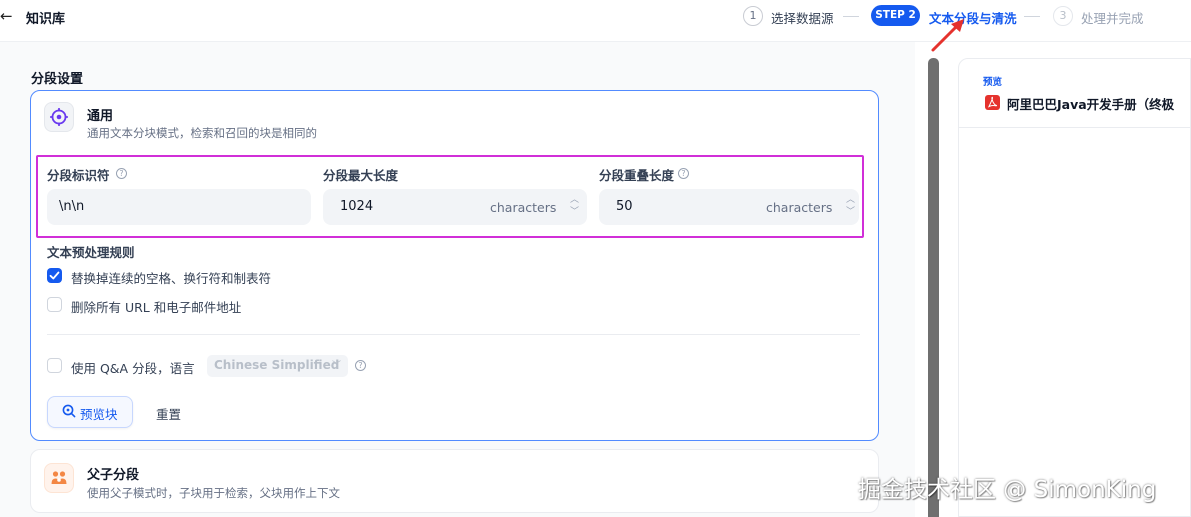  What do you see at coordinates (54, 304) in the screenshot?
I see `rule-2-checkbox` at bounding box center [54, 304].